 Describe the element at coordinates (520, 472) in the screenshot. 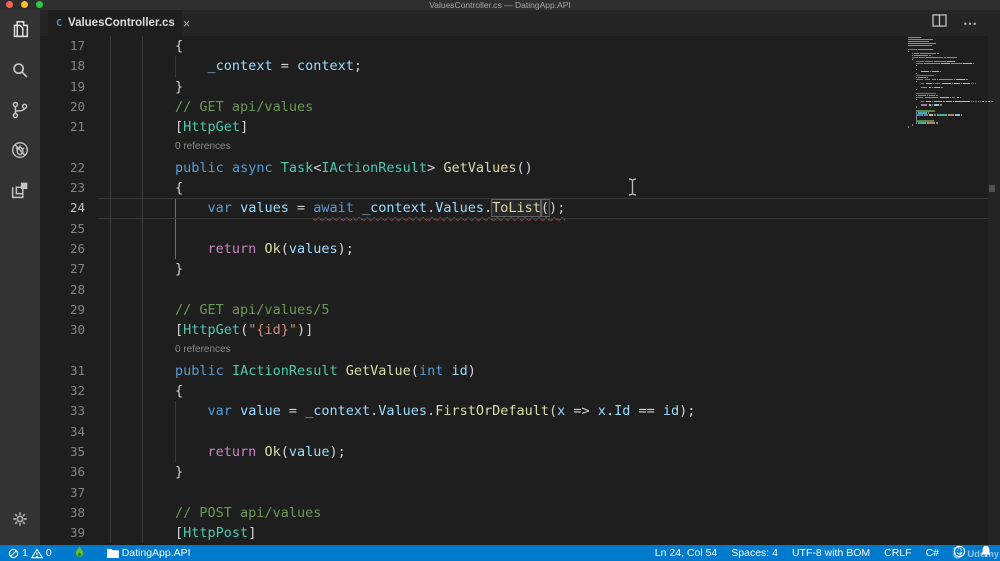

I see `code-row: 36 }` at that location.